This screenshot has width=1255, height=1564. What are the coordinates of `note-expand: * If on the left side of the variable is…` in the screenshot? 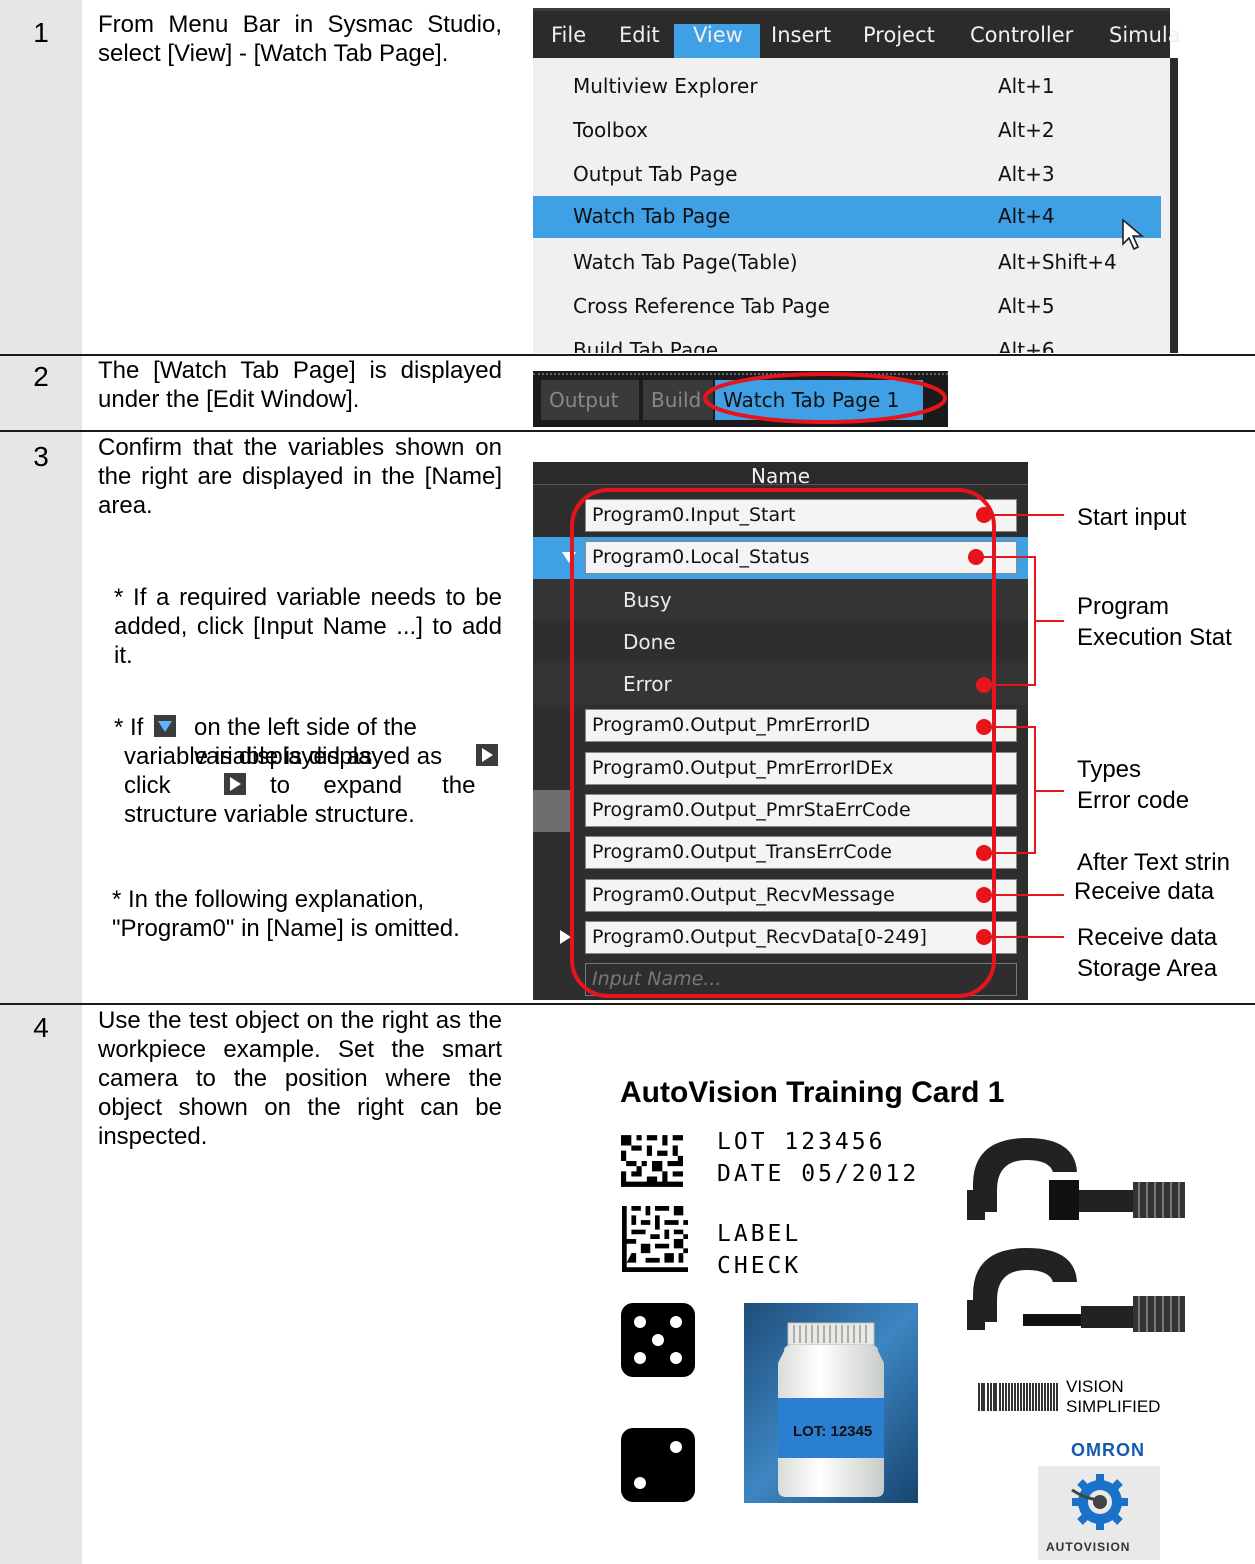 It's located at (308, 742).